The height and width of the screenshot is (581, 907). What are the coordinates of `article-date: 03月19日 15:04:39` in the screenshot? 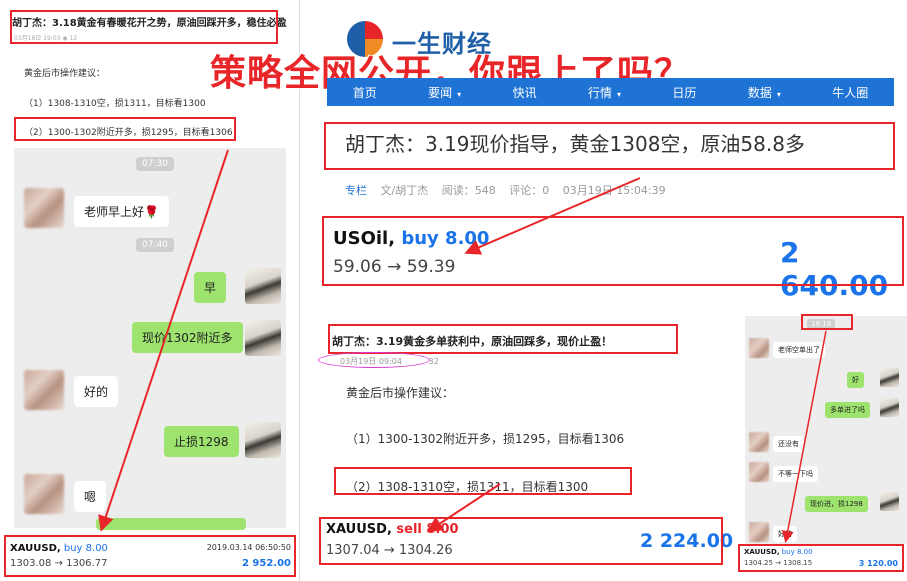 It's located at (614, 190).